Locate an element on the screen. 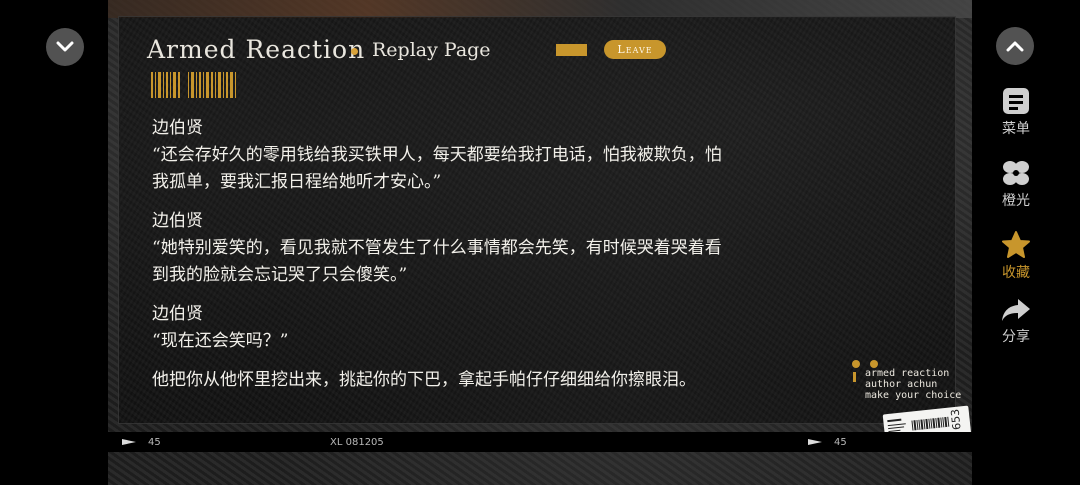 This screenshot has width=1080, height=485. leave-button: Leave is located at coordinates (635, 49).